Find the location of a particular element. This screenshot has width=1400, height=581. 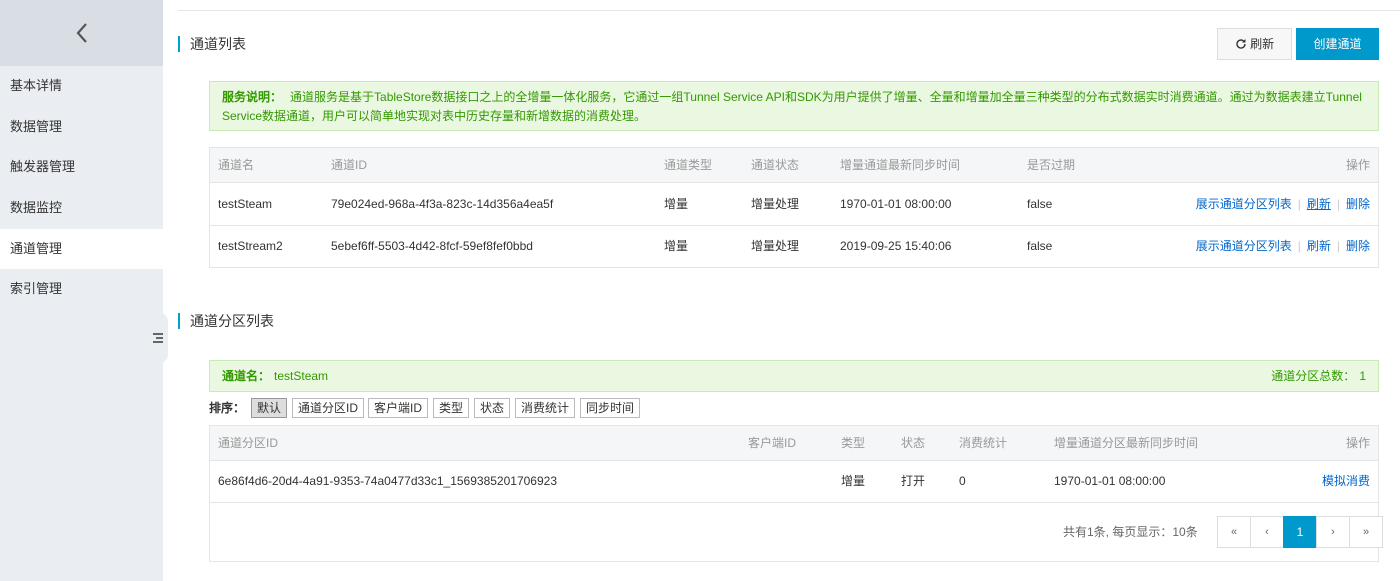

sort-sync-time-button: 同步时间 is located at coordinates (610, 408).